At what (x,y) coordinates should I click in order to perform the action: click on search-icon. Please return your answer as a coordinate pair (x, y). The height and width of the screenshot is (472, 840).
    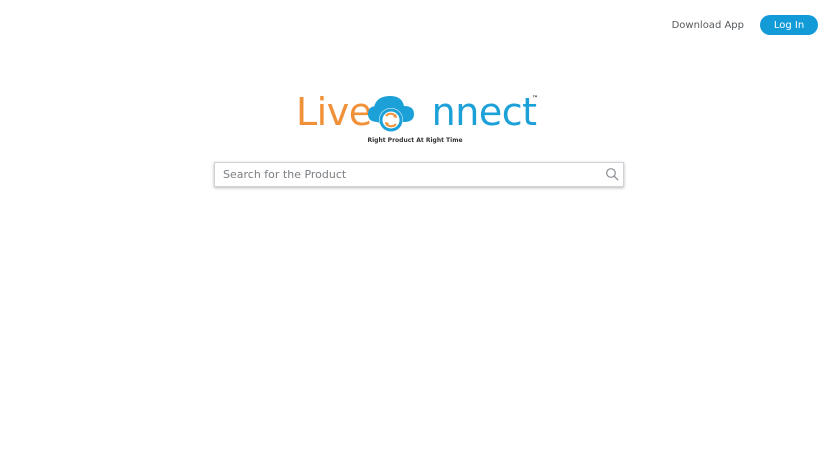
    Looking at the image, I should click on (612, 174).